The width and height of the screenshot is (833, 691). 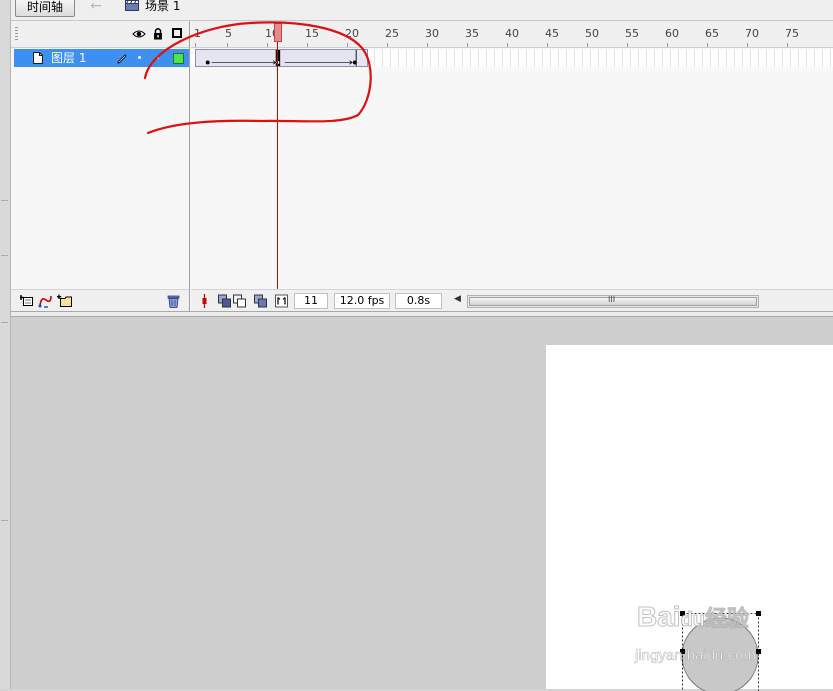 I want to click on layer-name: 图层 1, so click(x=68, y=58).